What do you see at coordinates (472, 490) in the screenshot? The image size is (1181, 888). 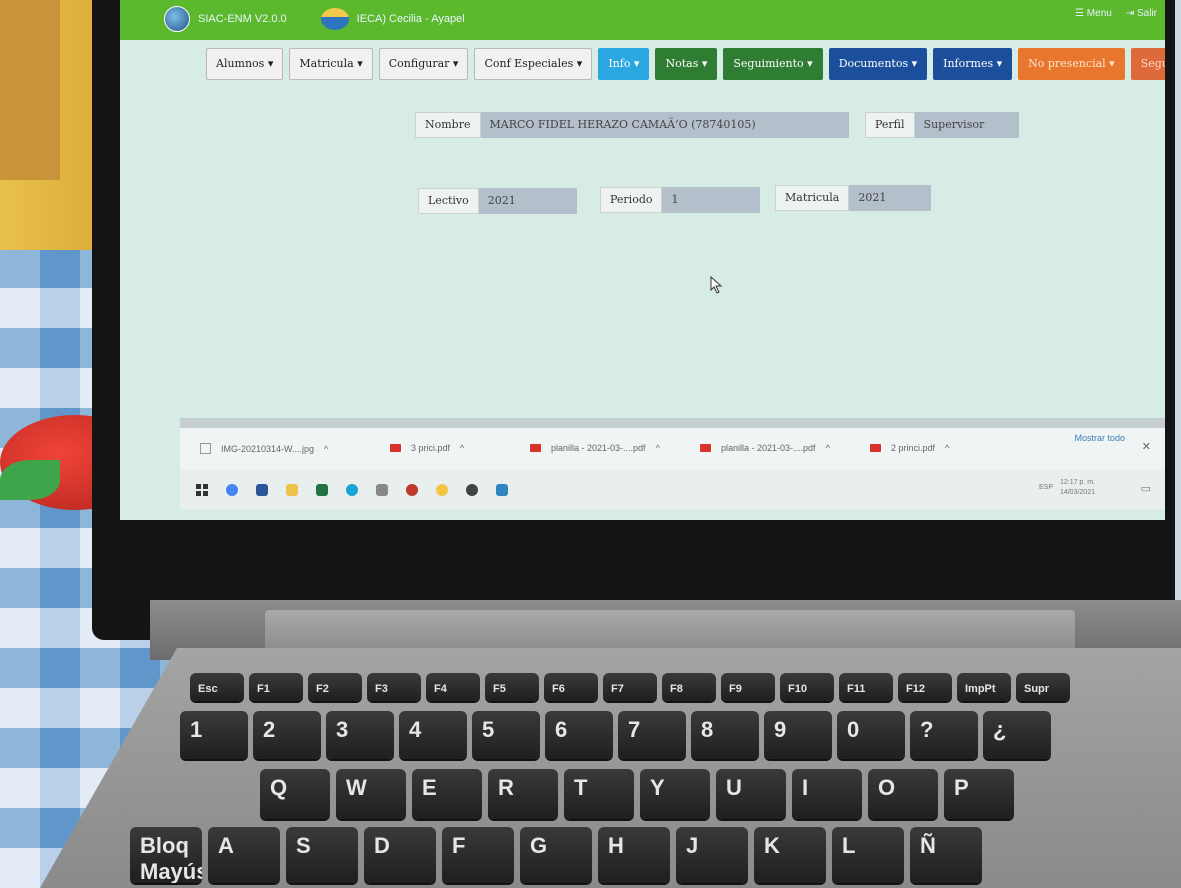 I see `obs-icon` at bounding box center [472, 490].